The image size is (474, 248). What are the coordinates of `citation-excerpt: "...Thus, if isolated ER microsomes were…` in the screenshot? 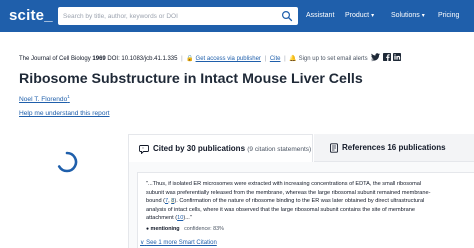 It's located at (292, 201).